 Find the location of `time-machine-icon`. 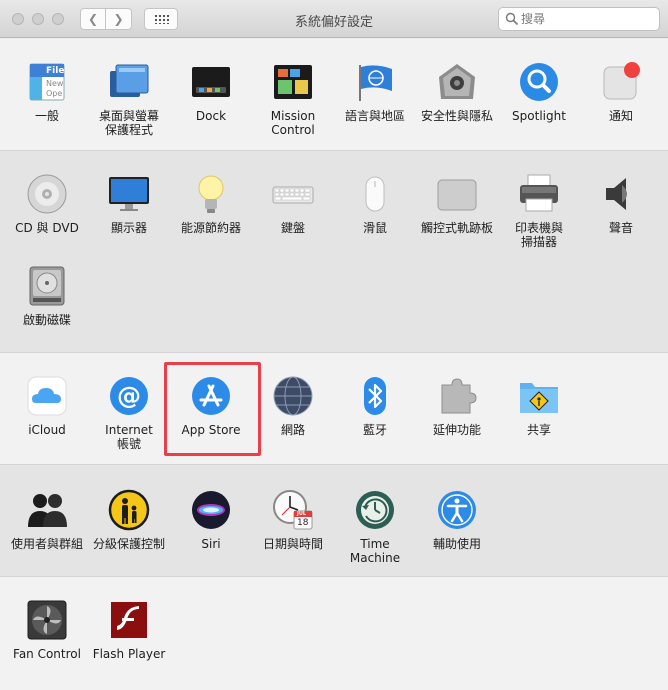

time-machine-icon is located at coordinates (375, 510).